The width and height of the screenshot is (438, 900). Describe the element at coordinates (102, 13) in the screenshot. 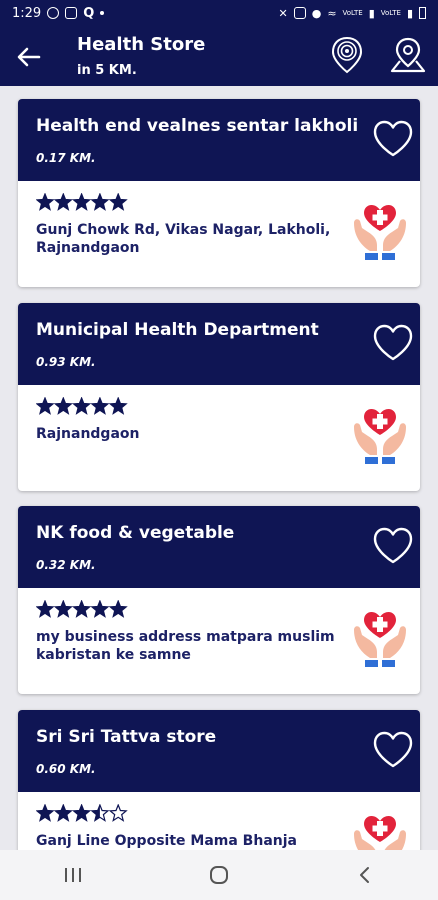

I see `notification-dot-icon` at that location.